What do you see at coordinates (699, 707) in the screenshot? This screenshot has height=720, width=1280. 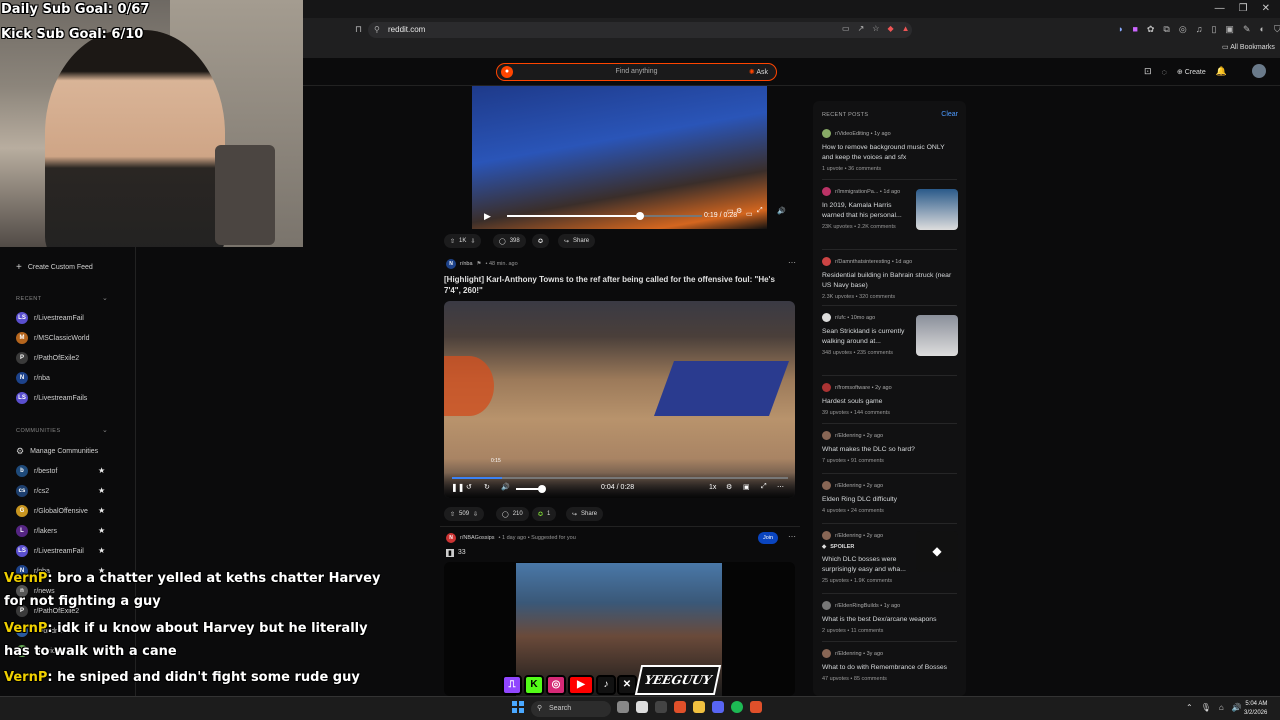 I see `folder-icon` at bounding box center [699, 707].